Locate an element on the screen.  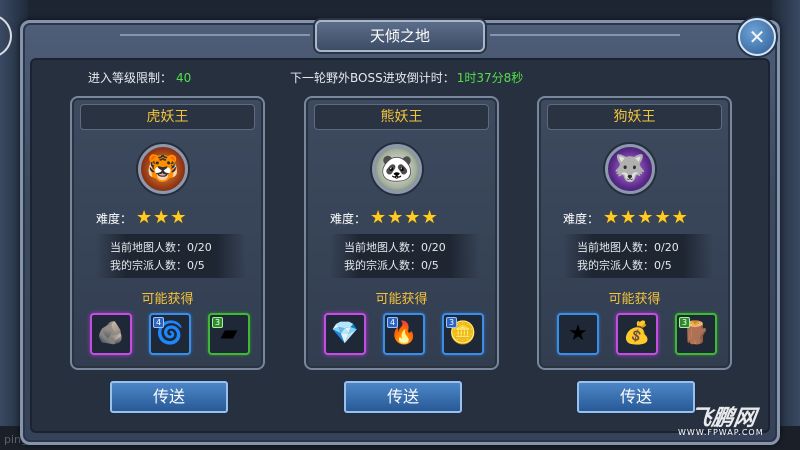
portrait-glyph: 🐯 is located at coordinates (163, 169).